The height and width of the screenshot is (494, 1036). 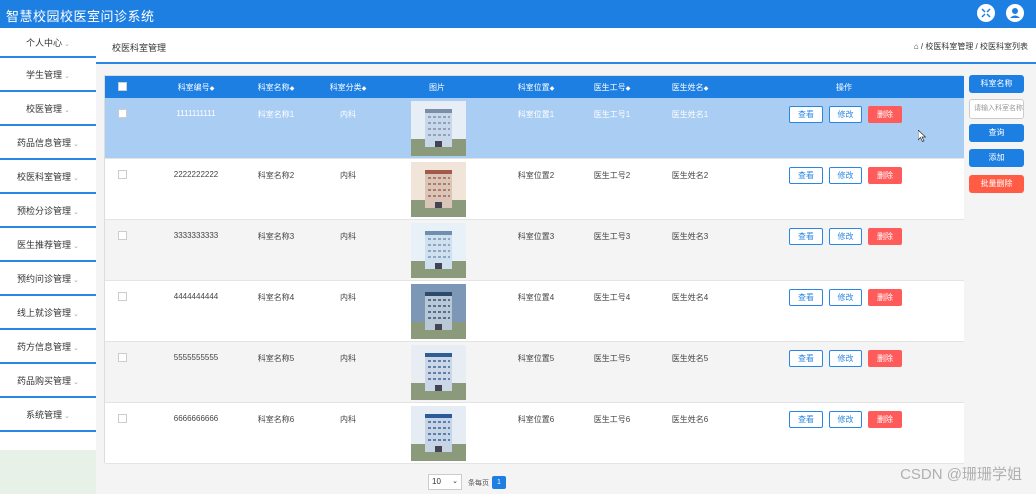 What do you see at coordinates (437, 87) in the screenshot?
I see `column-header-image: 图片` at bounding box center [437, 87].